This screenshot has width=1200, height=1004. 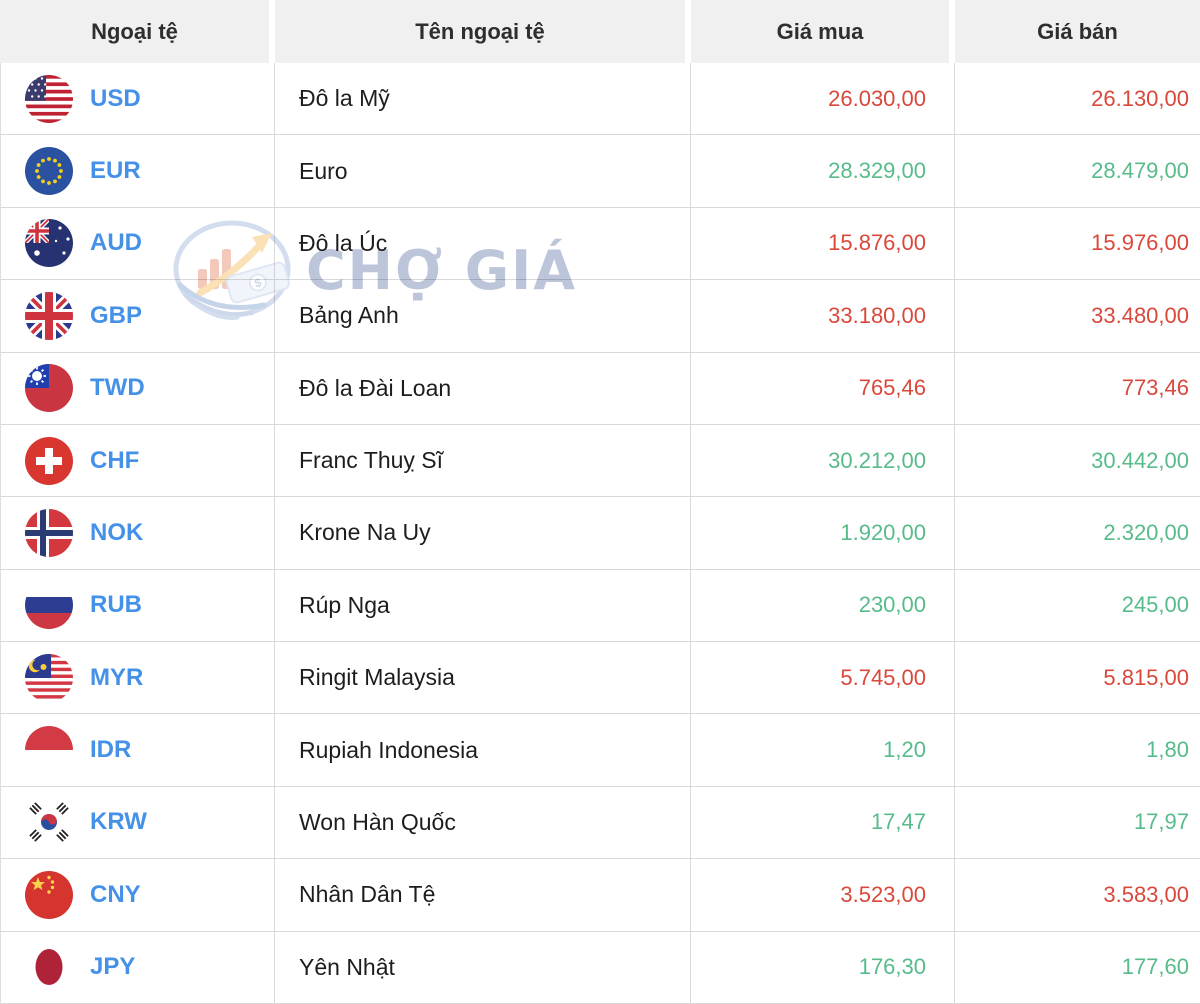 What do you see at coordinates (115, 895) in the screenshot?
I see `currency-code-link: CNY` at bounding box center [115, 895].